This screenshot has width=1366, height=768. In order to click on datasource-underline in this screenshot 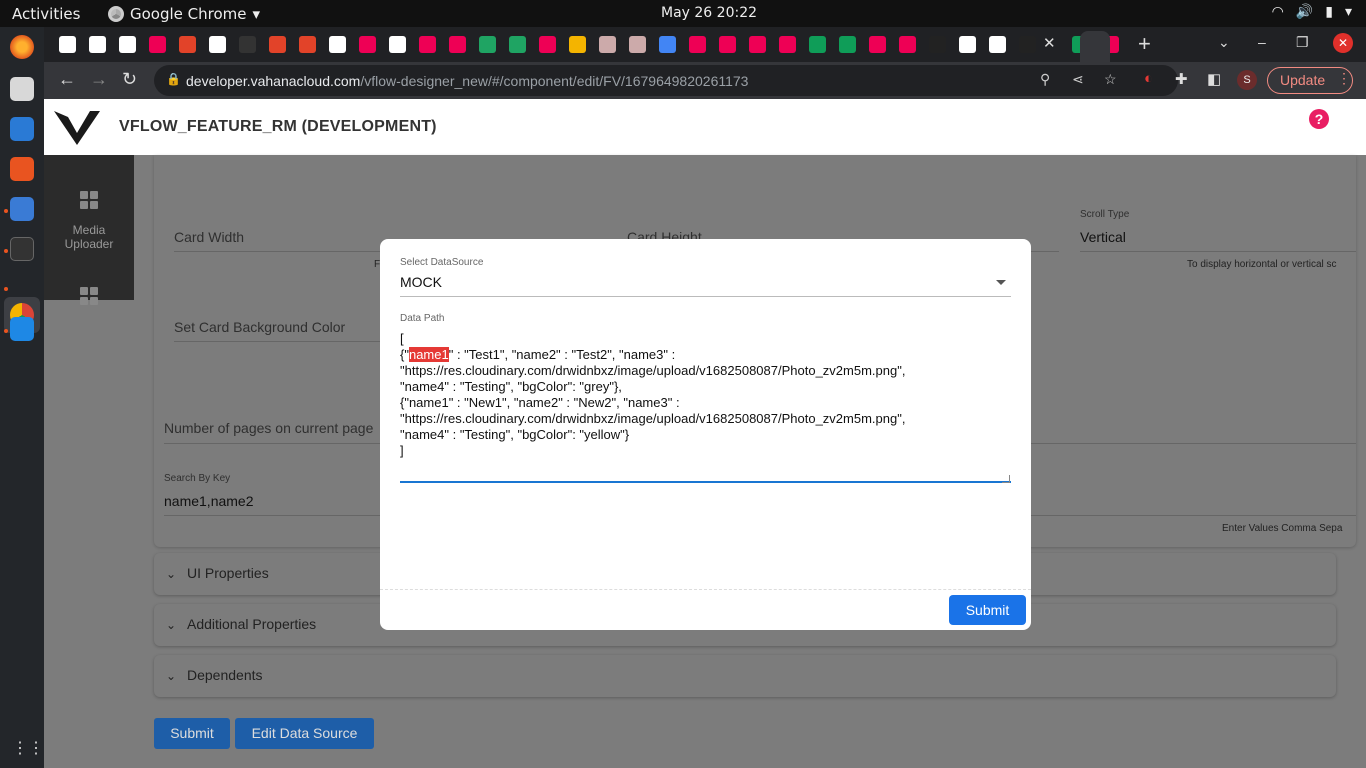, I will do `click(705, 296)`.